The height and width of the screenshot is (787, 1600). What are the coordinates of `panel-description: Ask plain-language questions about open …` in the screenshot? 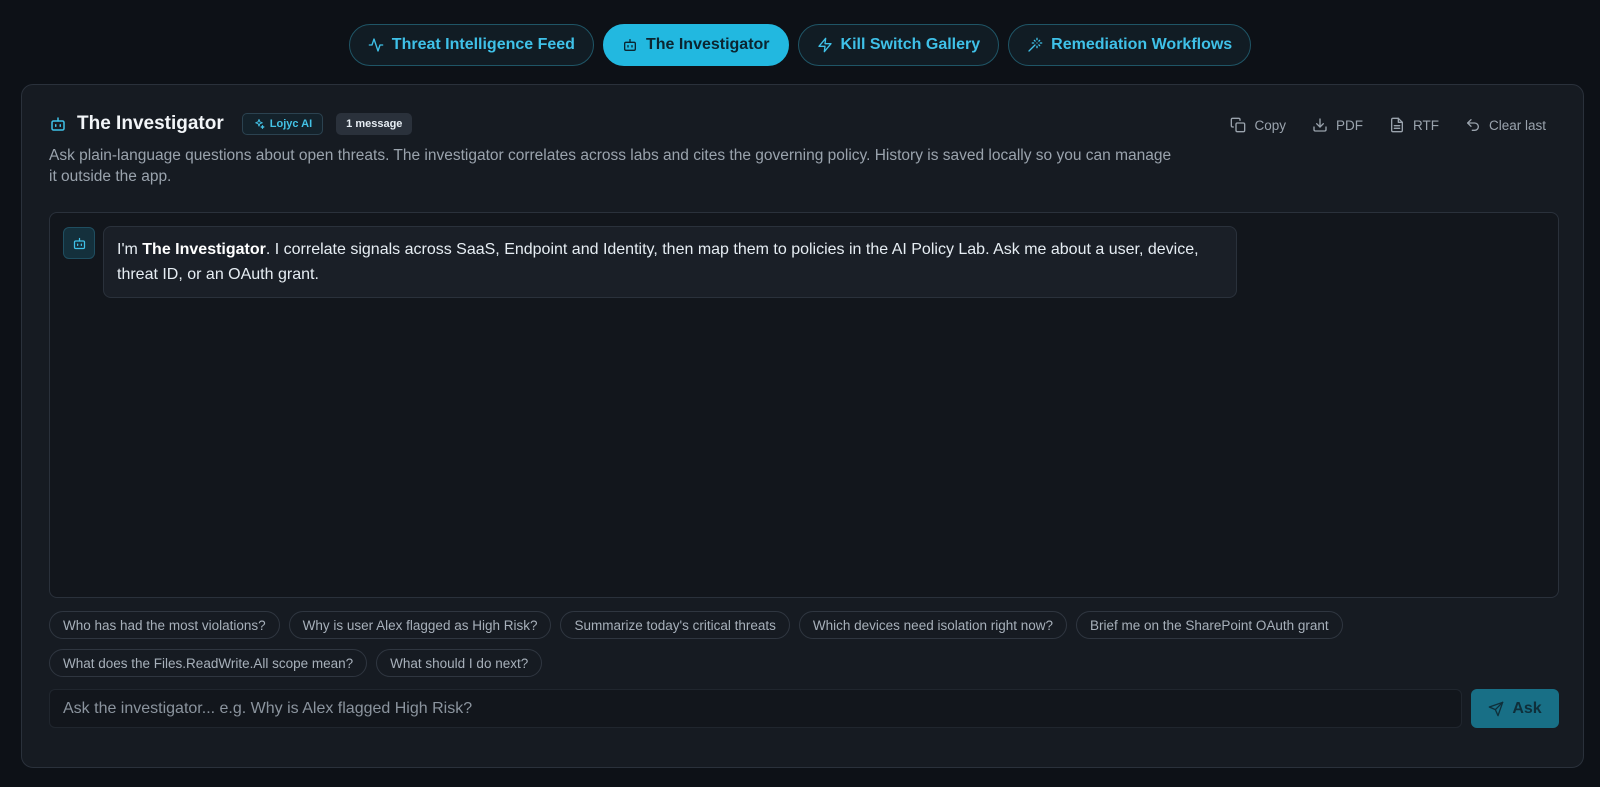 It's located at (610, 166).